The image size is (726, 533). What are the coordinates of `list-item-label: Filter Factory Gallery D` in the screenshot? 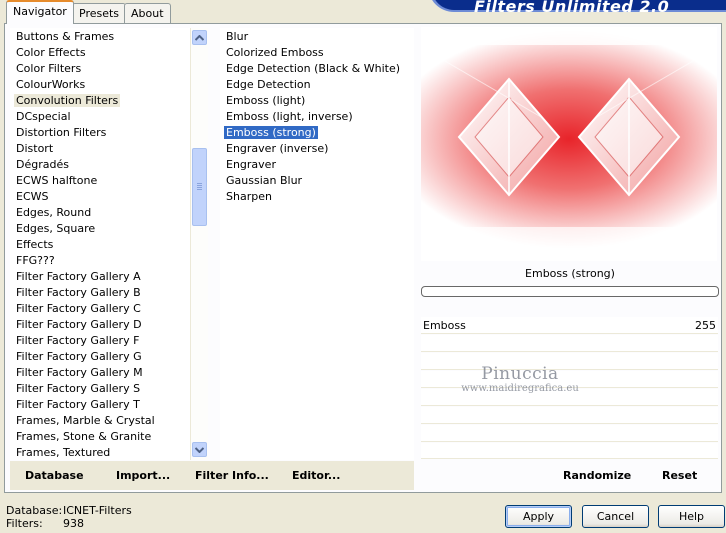 It's located at (79, 324).